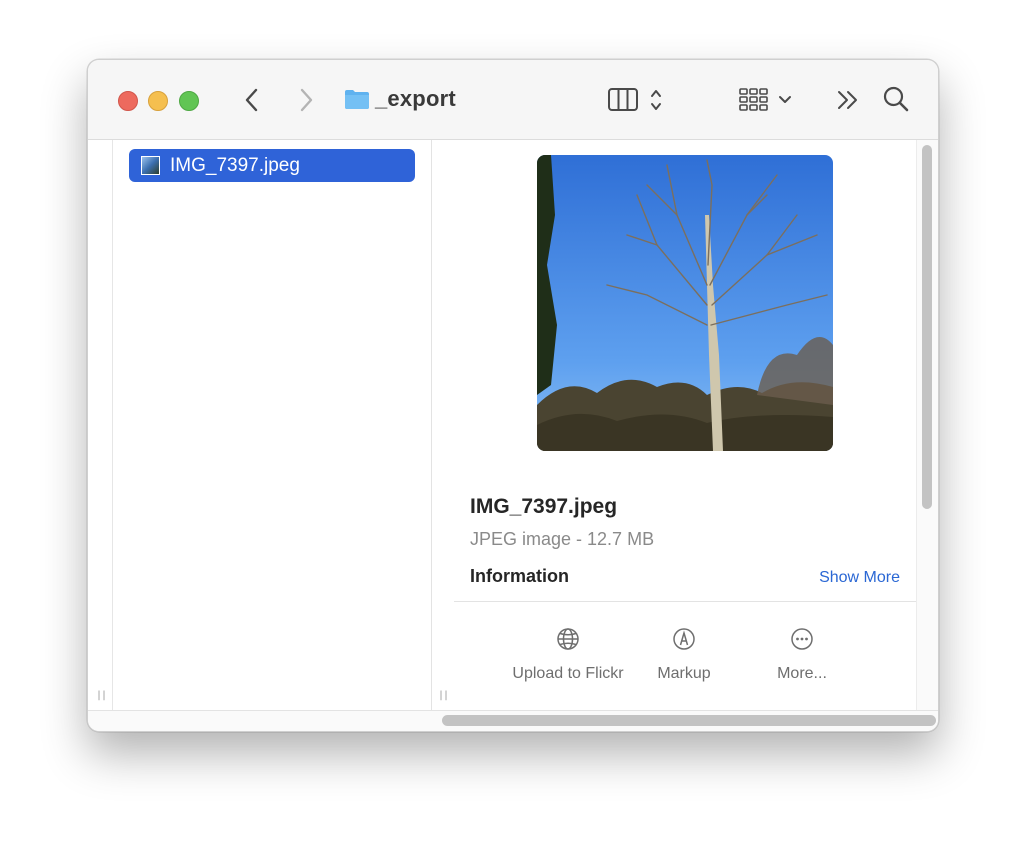 The image size is (1024, 845). What do you see at coordinates (927, 327) in the screenshot?
I see `vertical-scroll-thumb` at bounding box center [927, 327].